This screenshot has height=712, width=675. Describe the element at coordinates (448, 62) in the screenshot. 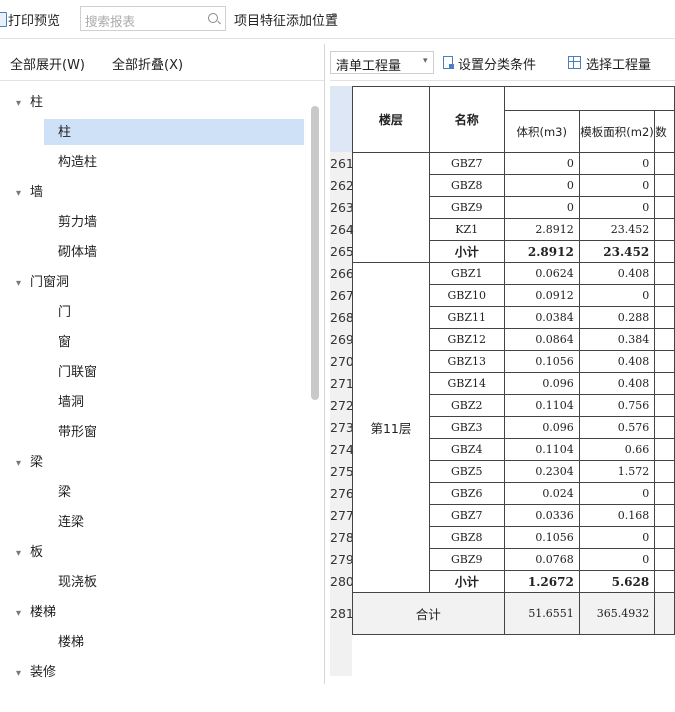

I see `category-settings-icon` at that location.